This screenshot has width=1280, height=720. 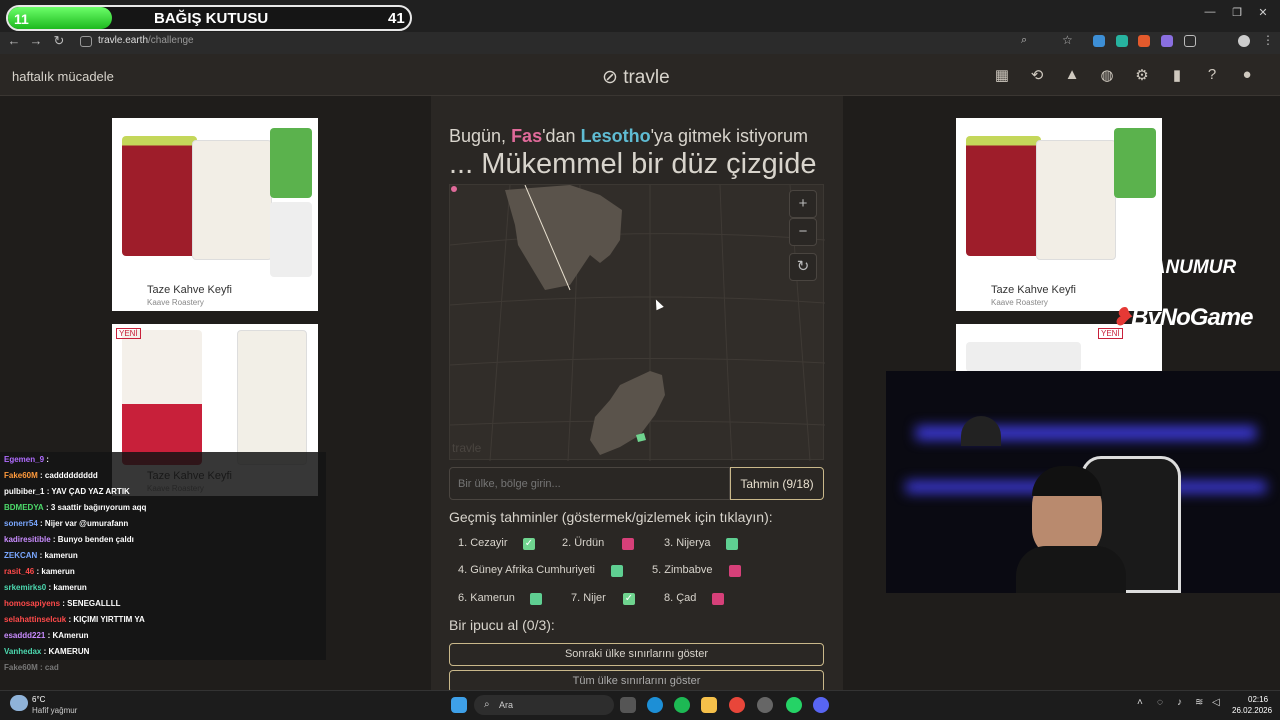 I want to click on country-search-input, so click(x=589, y=483).